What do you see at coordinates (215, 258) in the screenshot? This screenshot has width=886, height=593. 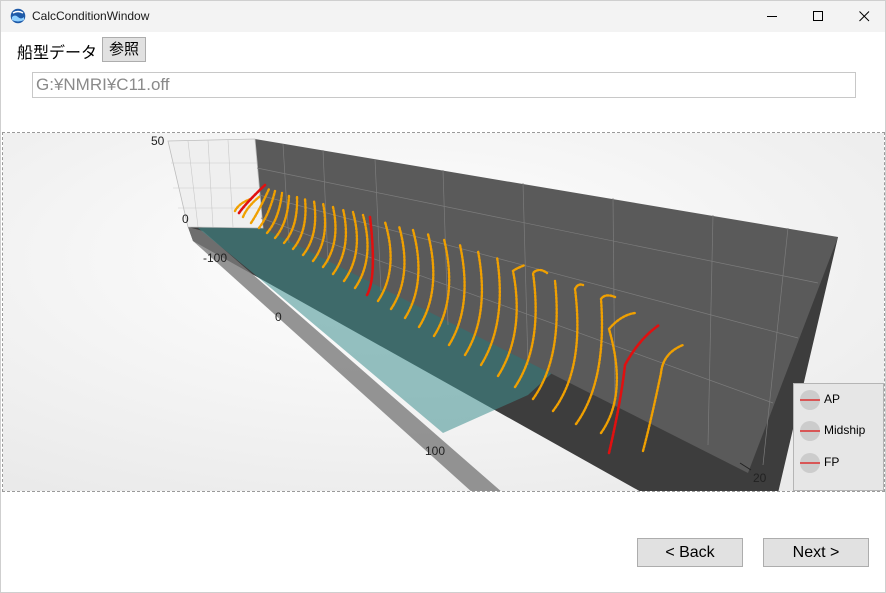 I see `y-axis-minus100-label: -100` at bounding box center [215, 258].